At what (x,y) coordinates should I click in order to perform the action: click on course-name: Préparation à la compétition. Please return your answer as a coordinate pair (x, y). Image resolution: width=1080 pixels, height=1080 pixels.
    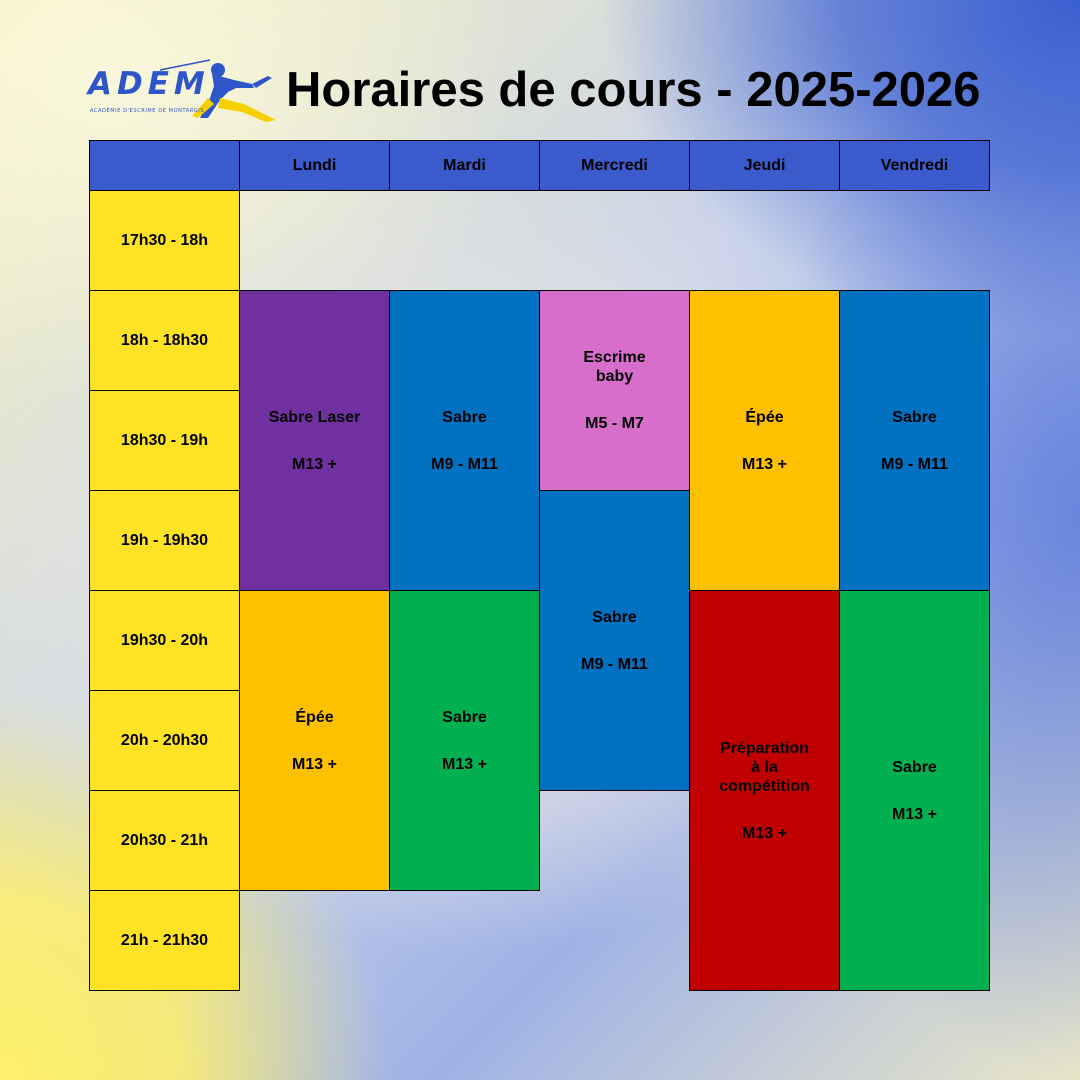
    Looking at the image, I should click on (764, 767).